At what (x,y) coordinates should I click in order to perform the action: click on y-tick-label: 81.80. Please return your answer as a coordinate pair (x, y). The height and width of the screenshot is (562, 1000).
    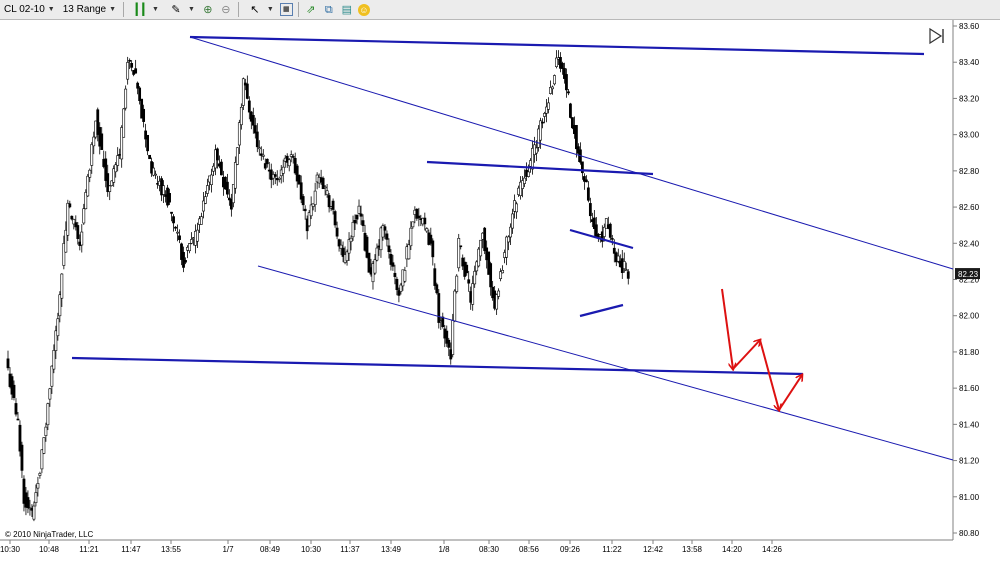
    Looking at the image, I should click on (969, 352).